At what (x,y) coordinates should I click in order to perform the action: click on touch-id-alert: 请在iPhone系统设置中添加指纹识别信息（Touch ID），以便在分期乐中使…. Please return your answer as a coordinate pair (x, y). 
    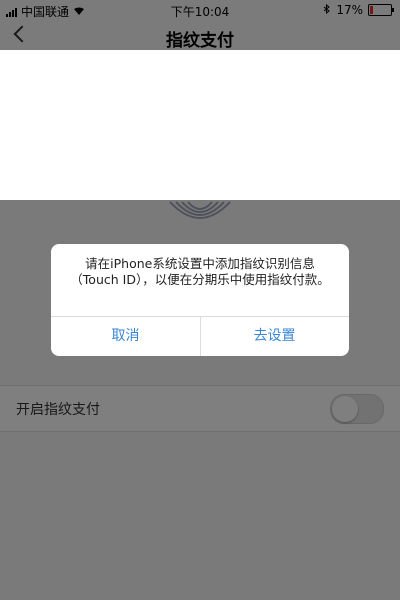
    Looking at the image, I should click on (200, 300).